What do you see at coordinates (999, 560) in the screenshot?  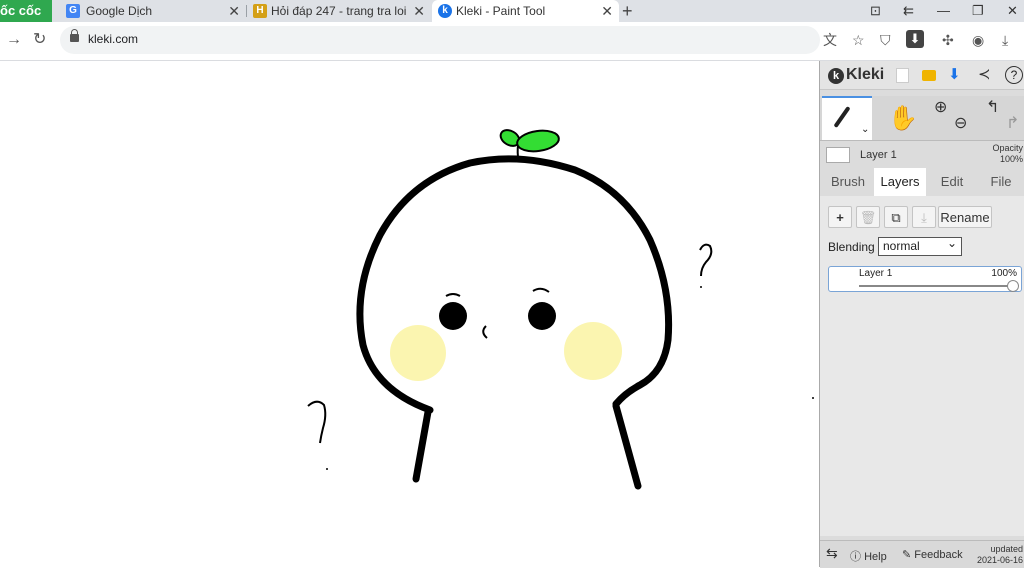 I see `updated-date: 2021-06-16` at bounding box center [999, 560].